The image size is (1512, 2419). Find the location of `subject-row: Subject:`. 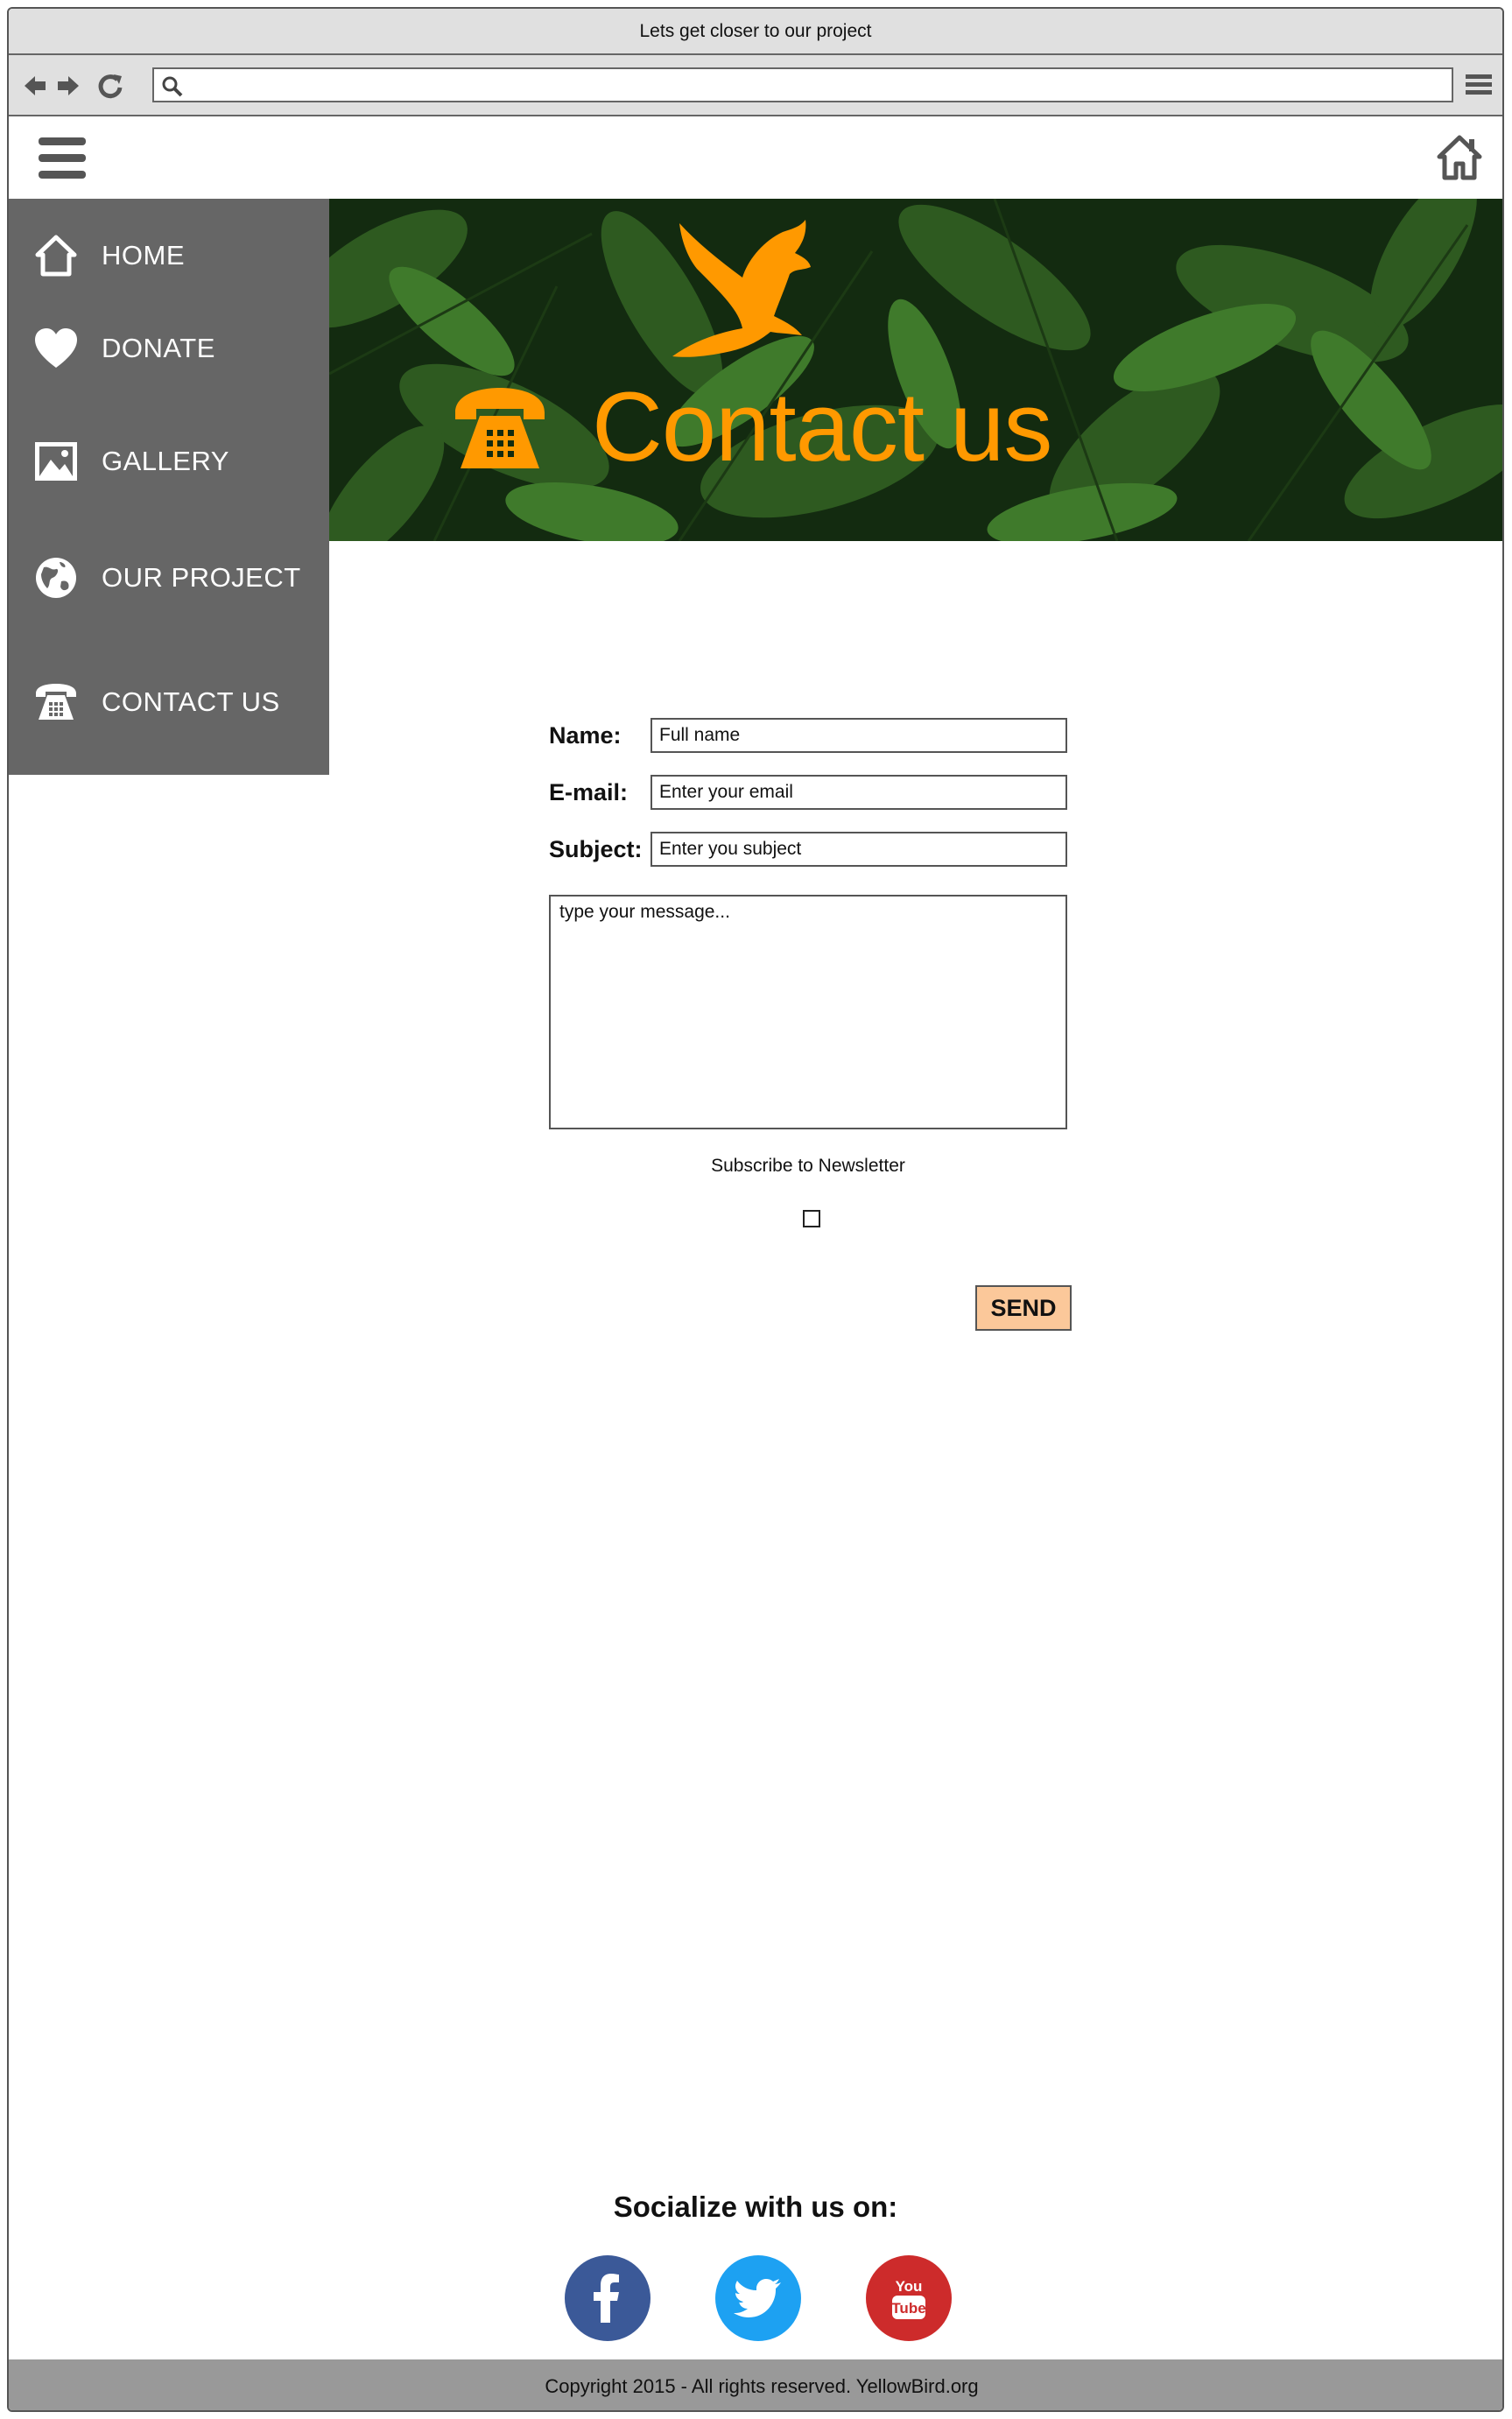

subject-row: Subject: is located at coordinates (808, 849).